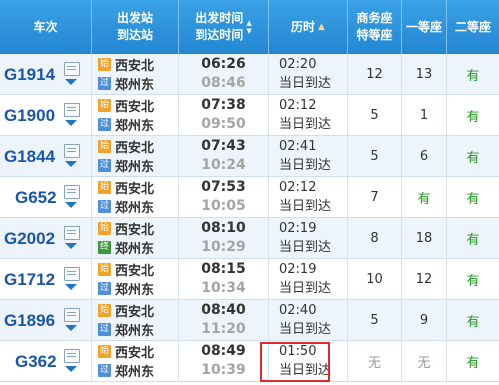 This screenshot has height=385, width=499. I want to click on header-times-labels: 出发时间 到达时间, so click(219, 27).